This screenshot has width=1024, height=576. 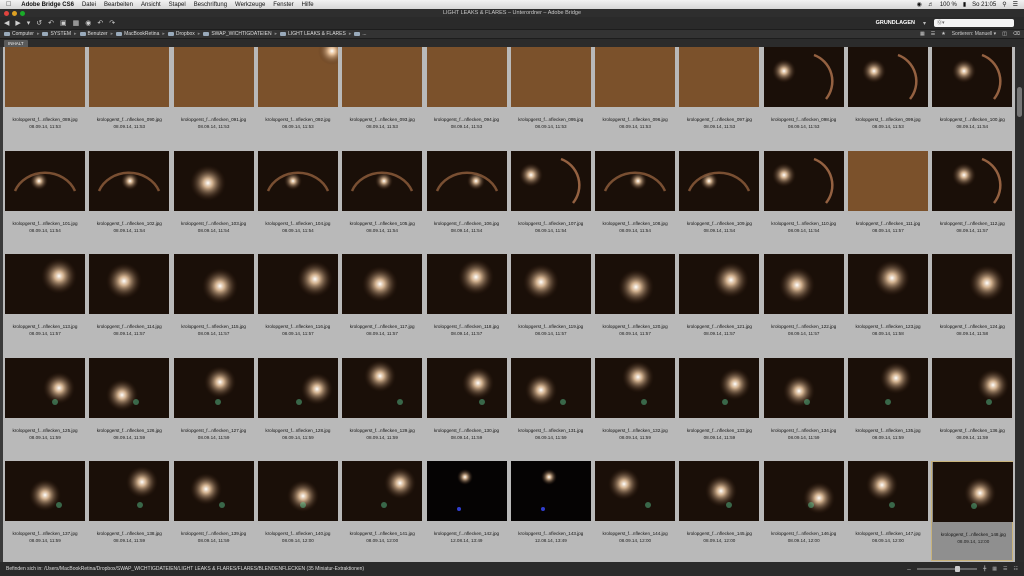 I want to click on recent-files-icon: ↺, so click(x=39, y=23).